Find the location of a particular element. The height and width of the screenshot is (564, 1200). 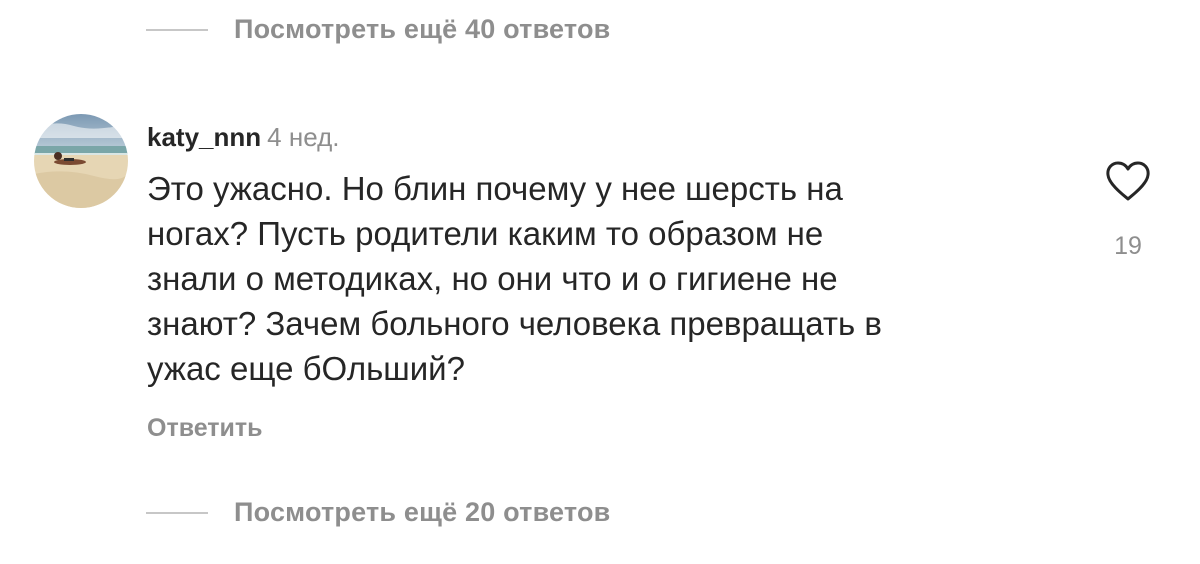

like-area: 19 is located at coordinates (1128, 210).